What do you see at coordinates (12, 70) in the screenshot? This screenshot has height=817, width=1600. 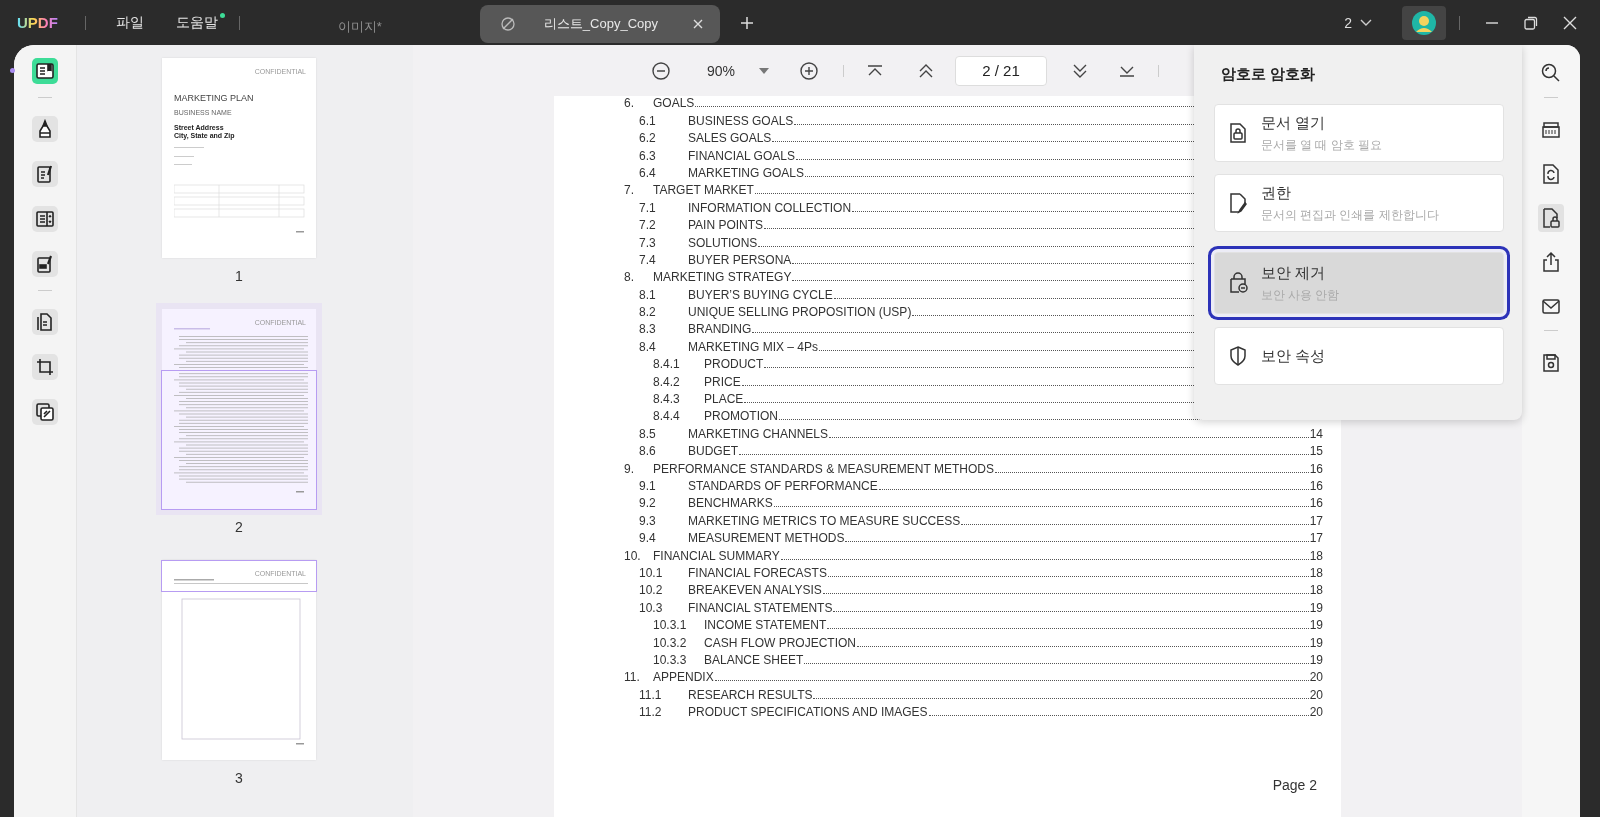 I see `status-dot` at bounding box center [12, 70].